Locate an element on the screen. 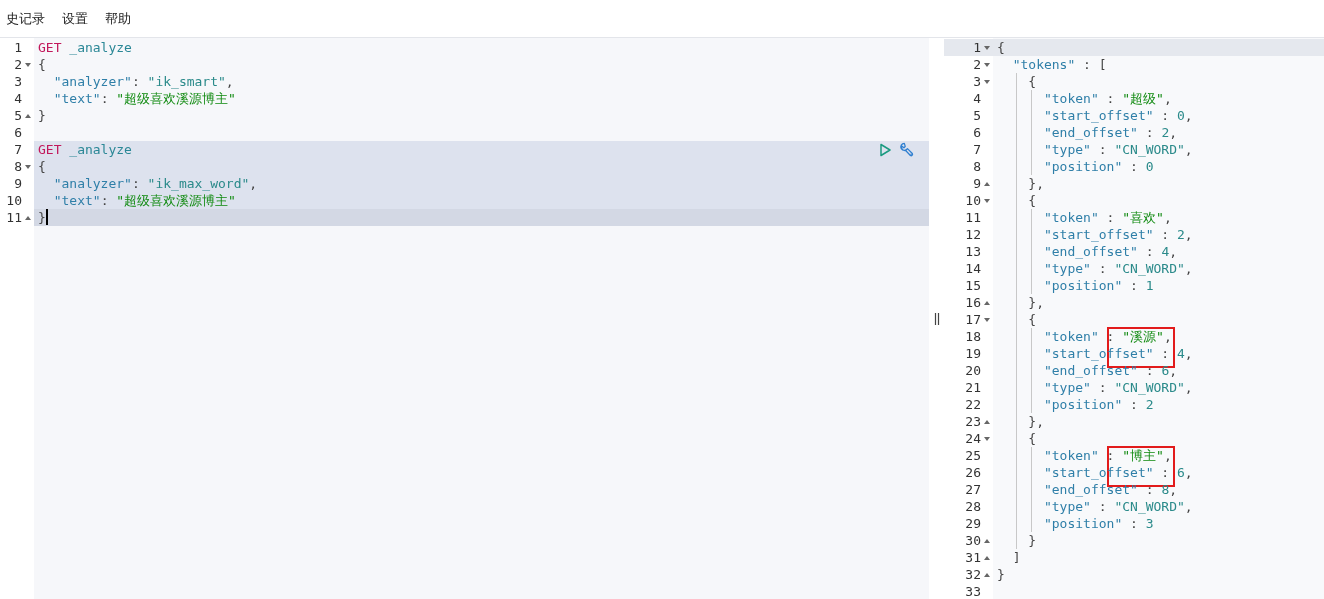 The width and height of the screenshot is (1324, 599). menu-item: 史记录 is located at coordinates (25, 18).